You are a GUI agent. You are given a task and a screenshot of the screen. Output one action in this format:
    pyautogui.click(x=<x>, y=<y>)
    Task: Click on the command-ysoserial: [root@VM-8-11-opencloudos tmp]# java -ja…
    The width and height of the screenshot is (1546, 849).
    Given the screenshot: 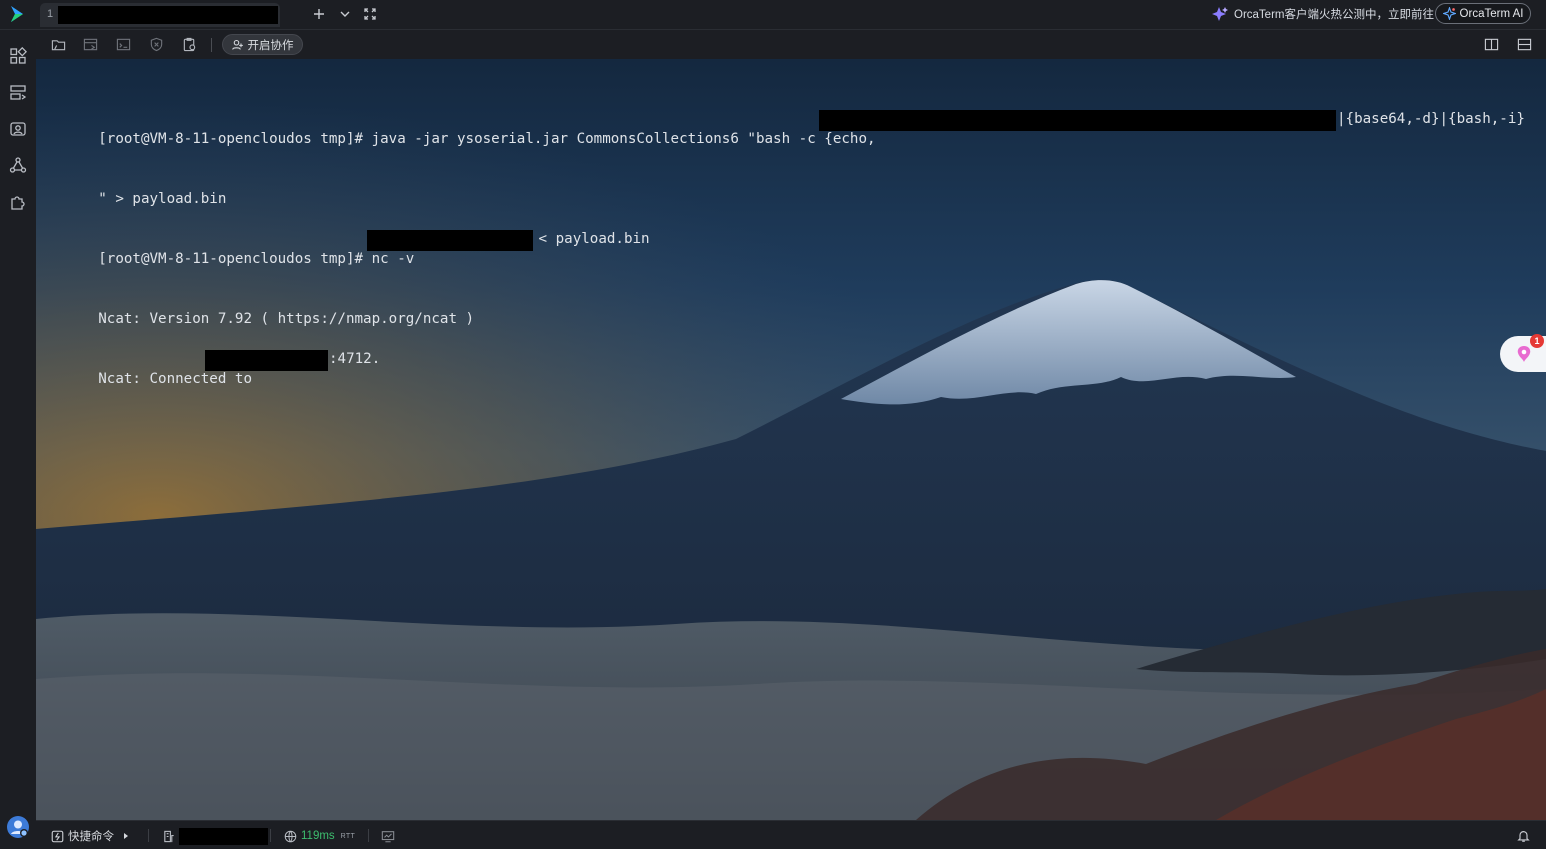 What is the action you would take?
    pyautogui.click(x=487, y=139)
    